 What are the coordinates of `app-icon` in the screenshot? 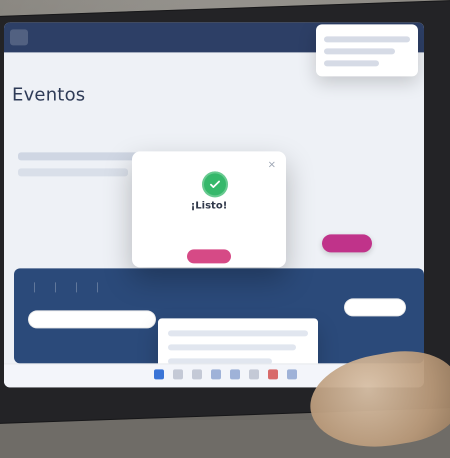 It's located at (292, 374).